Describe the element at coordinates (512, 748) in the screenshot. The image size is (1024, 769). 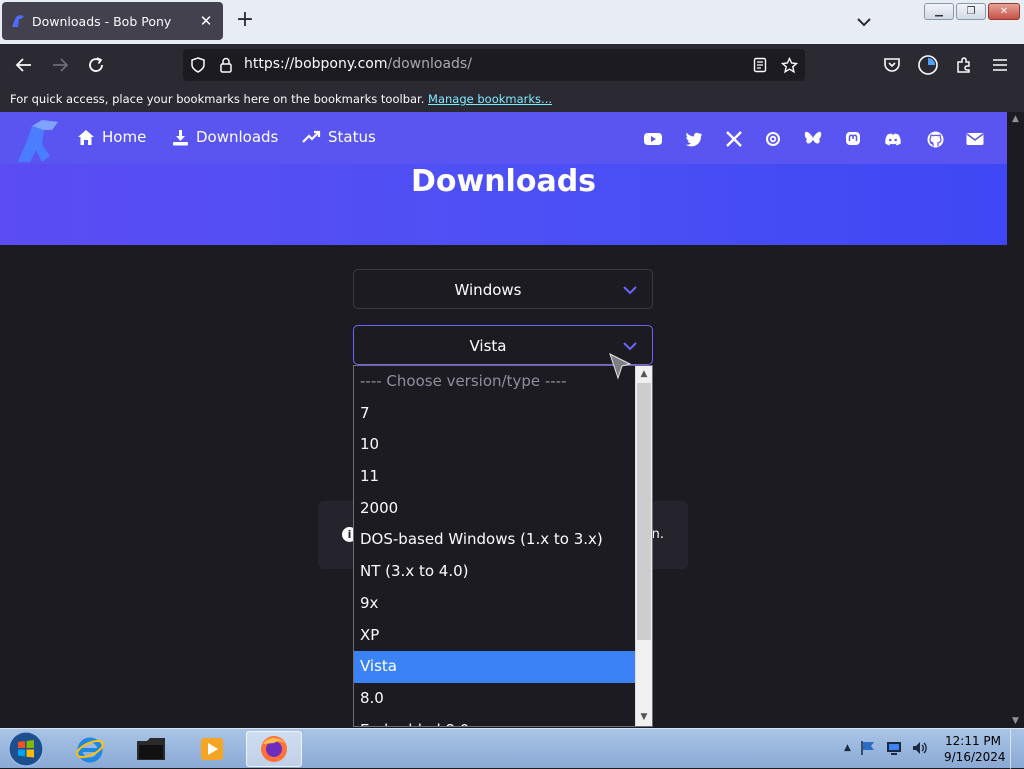
I see `windows-taskbar: ▲ 12:11 PM 9/16/2024` at that location.